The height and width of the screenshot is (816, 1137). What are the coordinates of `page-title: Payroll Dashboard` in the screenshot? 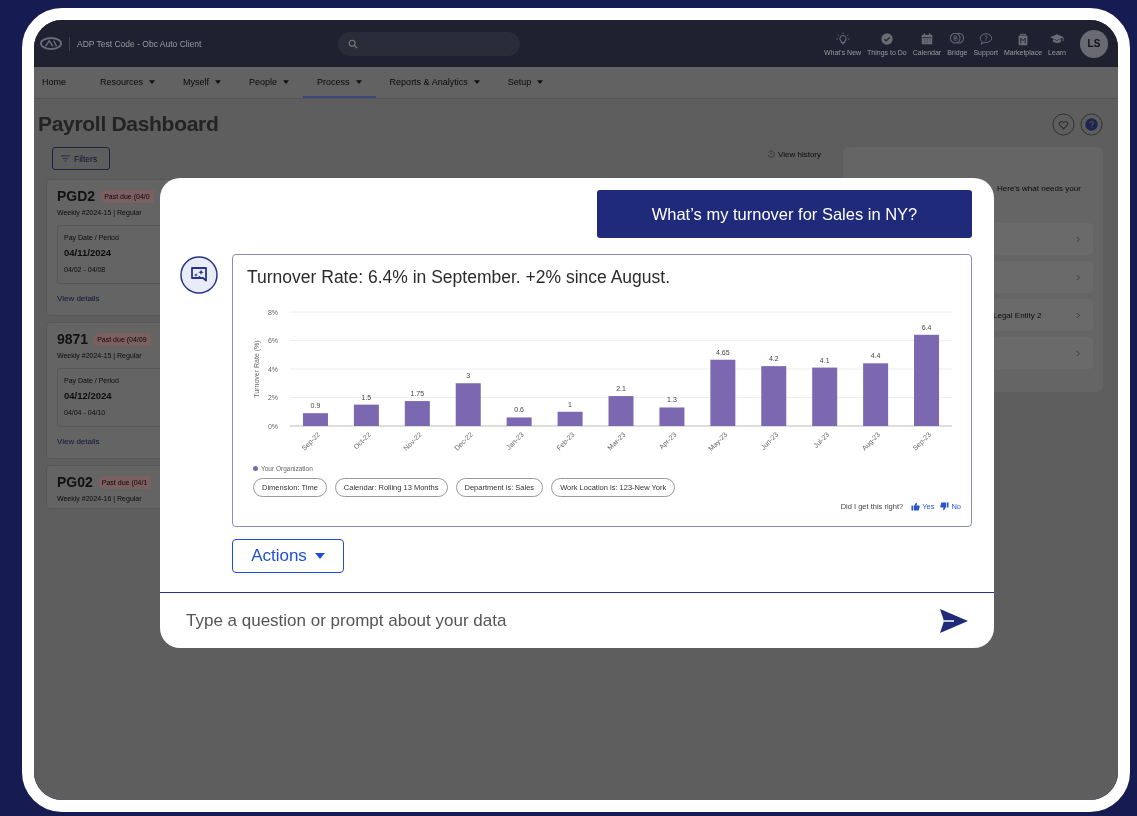 It's located at (128, 124).